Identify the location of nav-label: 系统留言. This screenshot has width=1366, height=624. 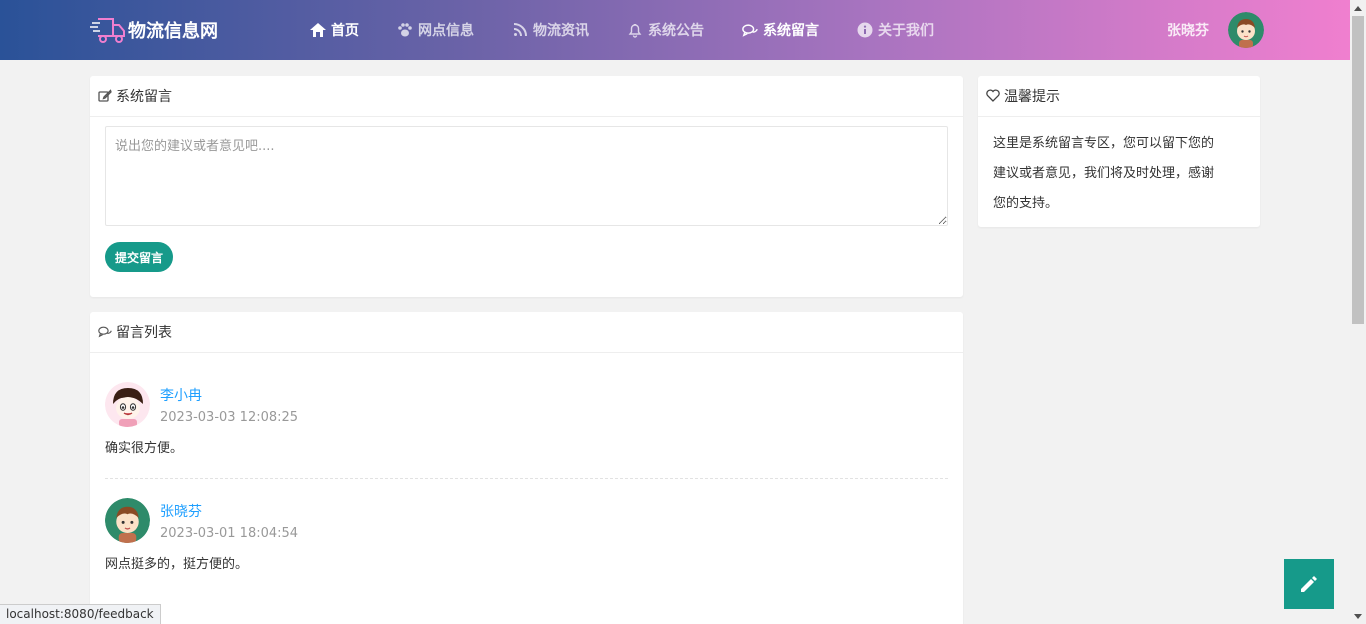
(791, 31).